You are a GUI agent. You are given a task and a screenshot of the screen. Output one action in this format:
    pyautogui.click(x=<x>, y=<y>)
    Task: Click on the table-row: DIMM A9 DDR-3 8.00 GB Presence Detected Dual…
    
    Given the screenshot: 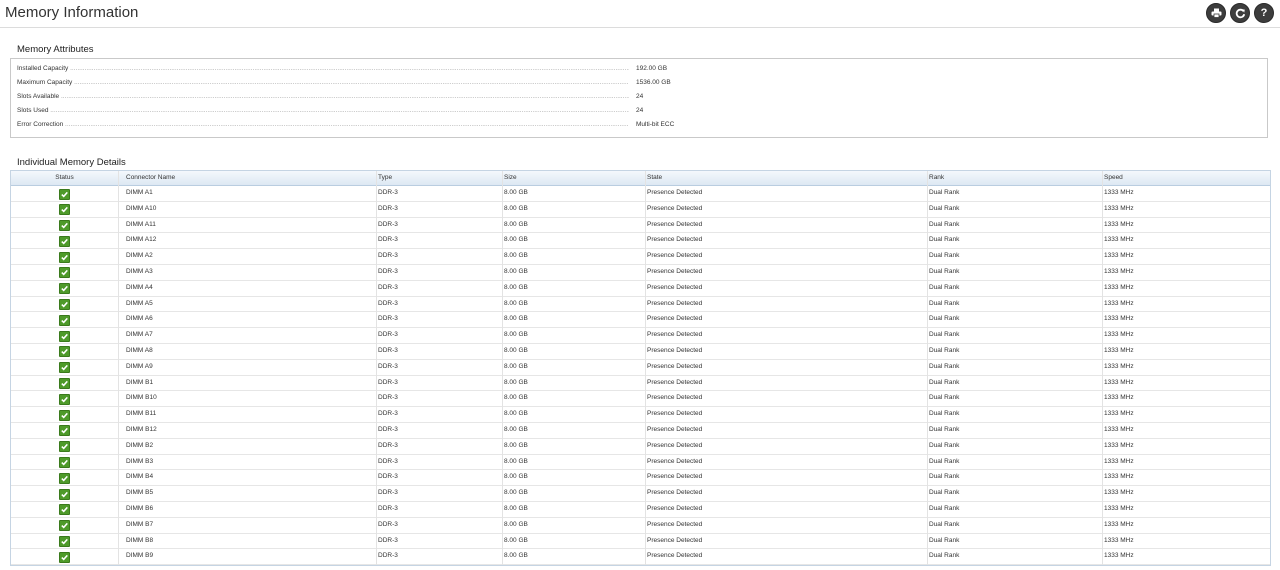 What is the action you would take?
    pyautogui.click(x=640, y=368)
    